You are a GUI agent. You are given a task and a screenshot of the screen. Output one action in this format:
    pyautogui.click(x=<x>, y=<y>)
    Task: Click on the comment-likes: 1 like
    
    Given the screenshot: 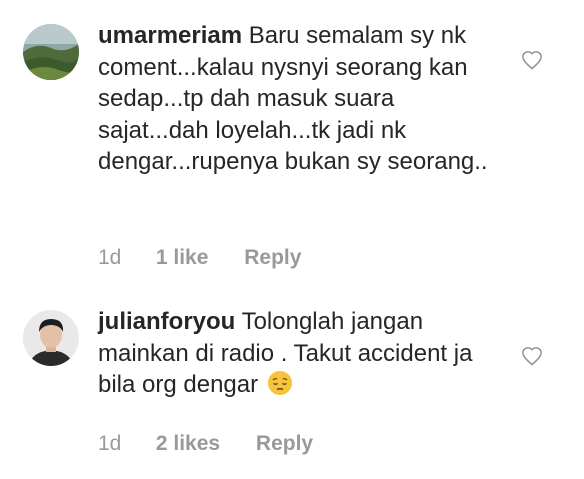 What is the action you would take?
    pyautogui.click(x=182, y=258)
    